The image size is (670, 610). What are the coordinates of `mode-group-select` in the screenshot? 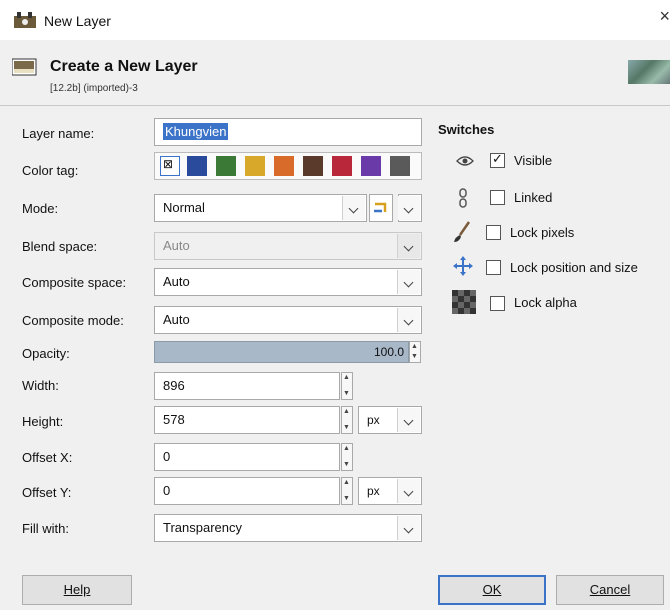 It's located at (410, 208).